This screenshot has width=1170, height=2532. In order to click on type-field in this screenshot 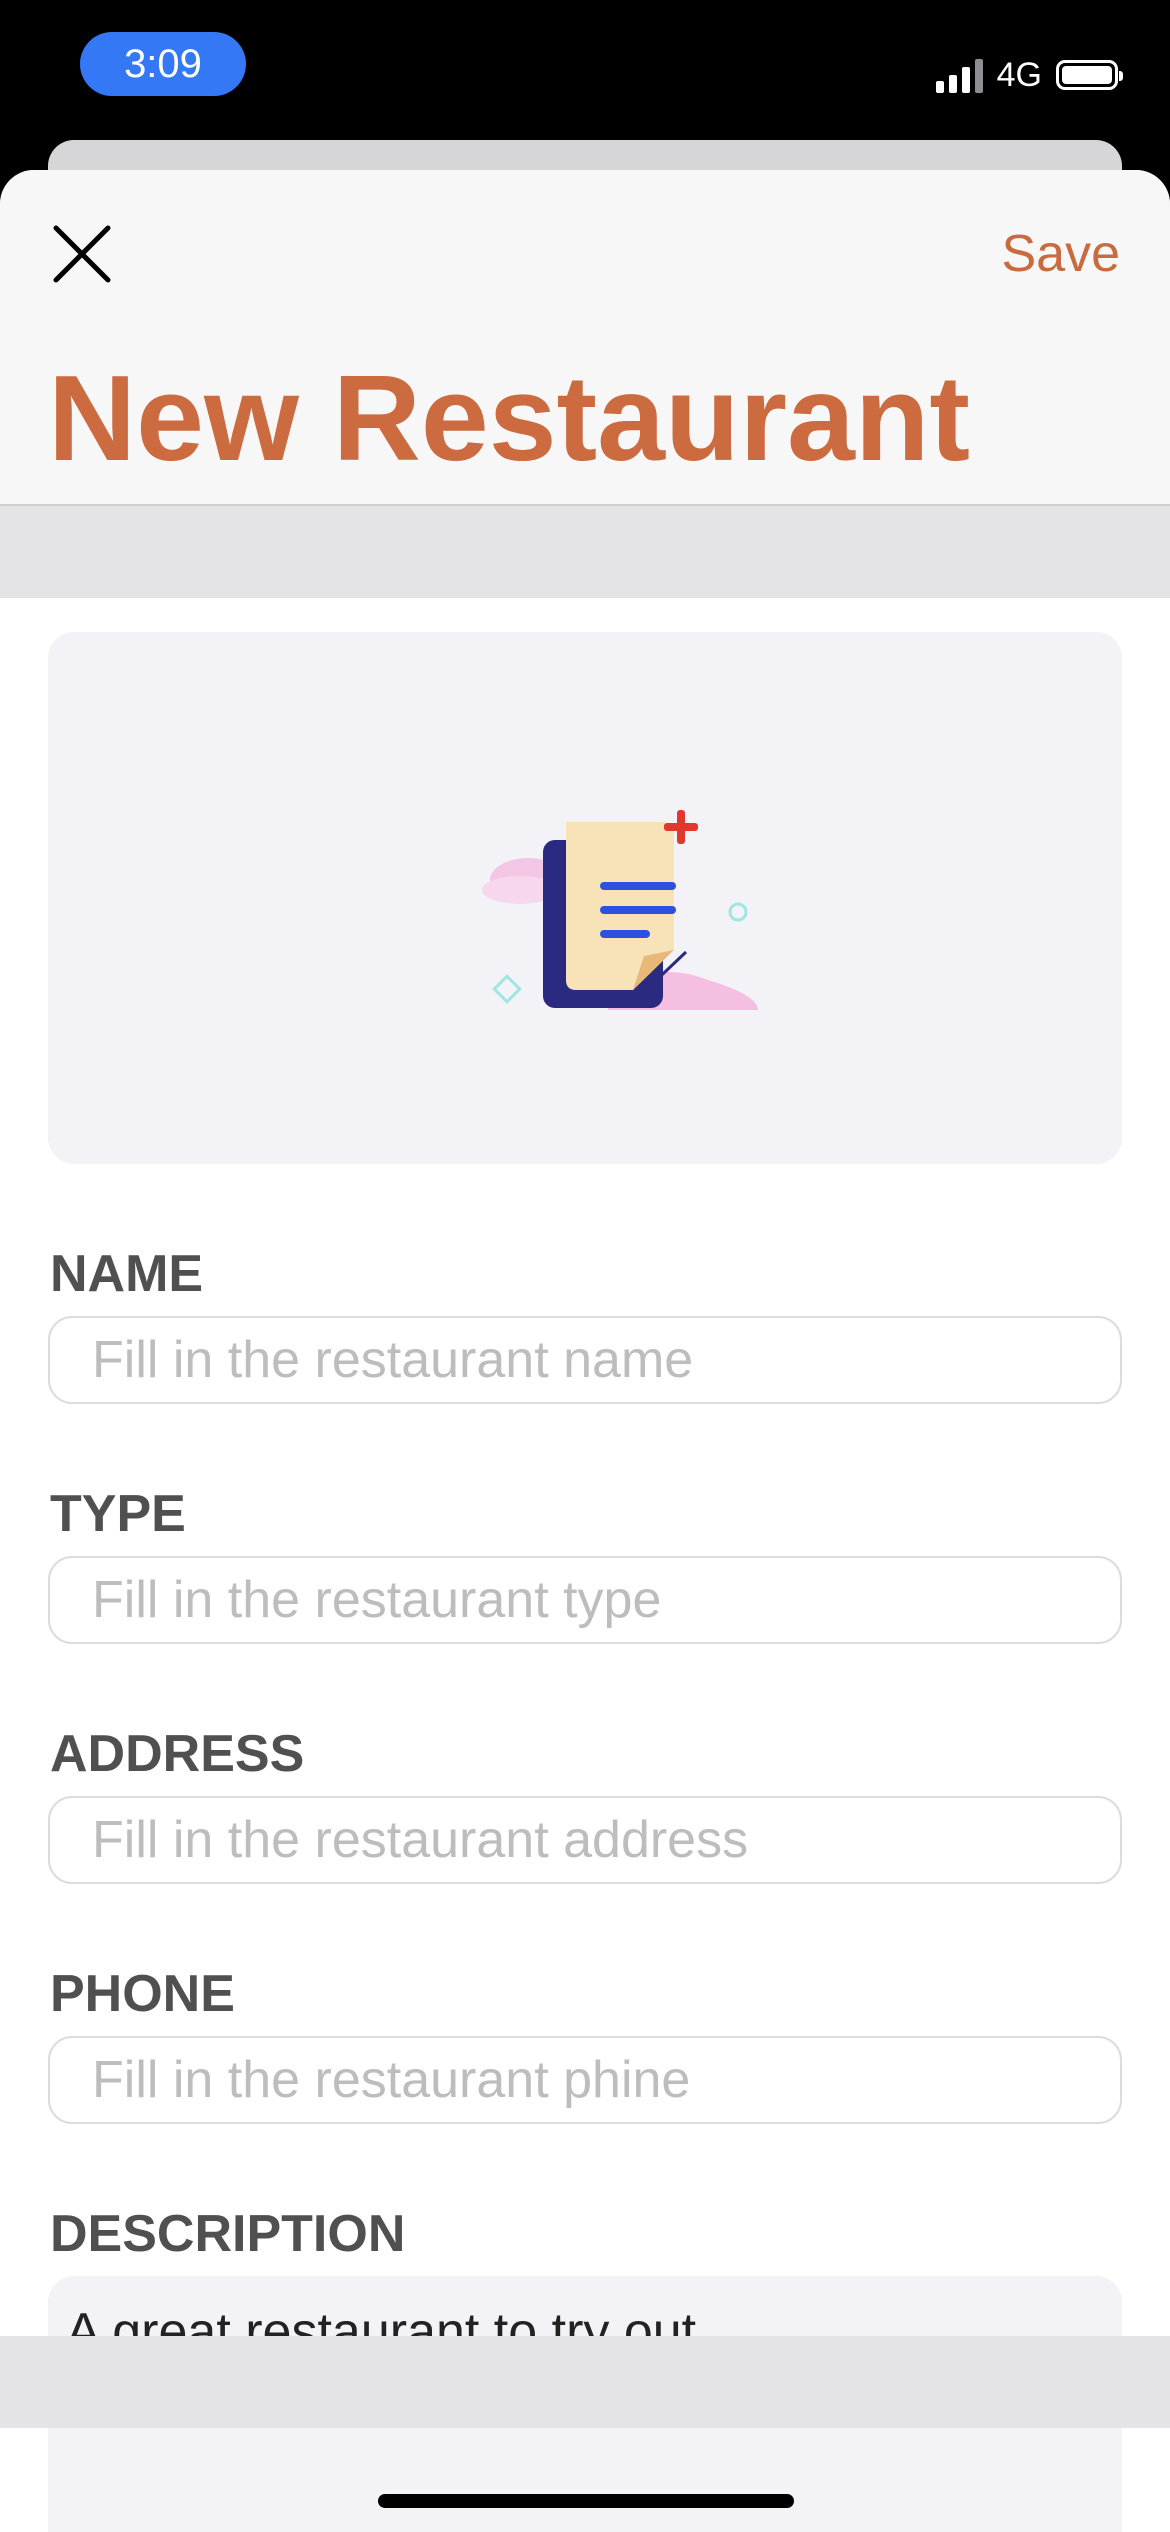, I will do `click(585, 1600)`.